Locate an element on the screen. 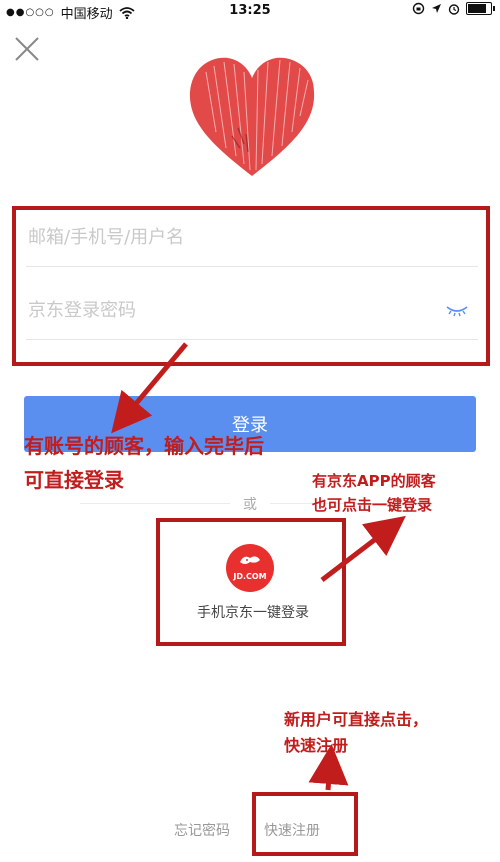 The height and width of the screenshot is (862, 500). annotation-app-line1: 有京东APP的顾客 is located at coordinates (374, 481).